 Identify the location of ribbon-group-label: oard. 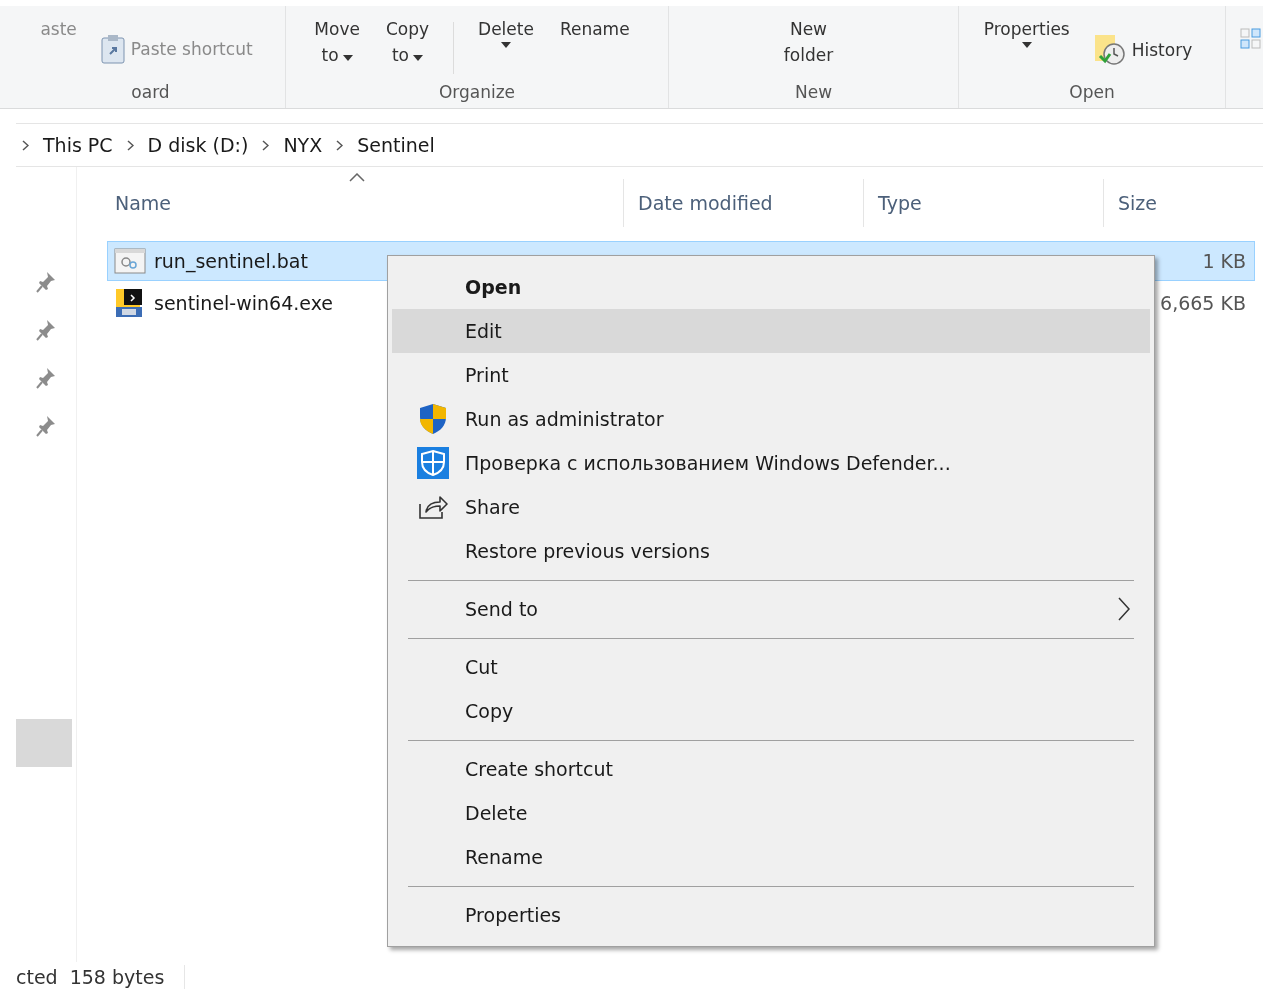
(150, 92).